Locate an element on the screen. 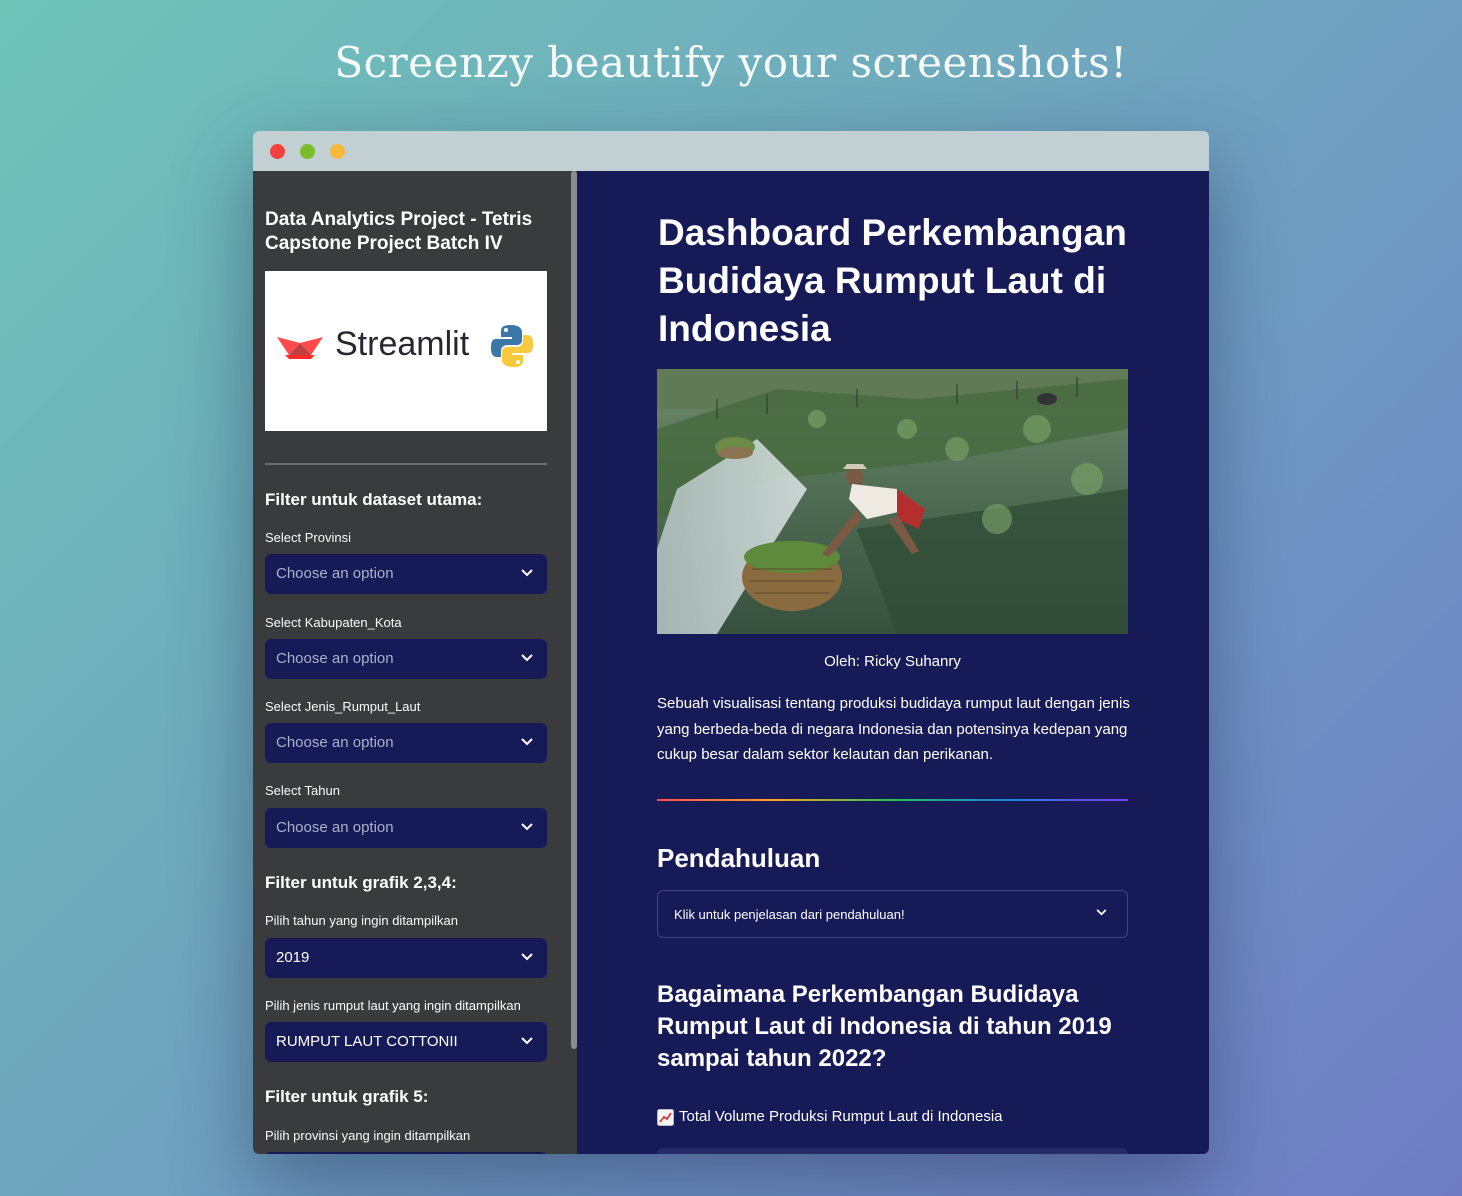  rainbow-divider is located at coordinates (892, 800).